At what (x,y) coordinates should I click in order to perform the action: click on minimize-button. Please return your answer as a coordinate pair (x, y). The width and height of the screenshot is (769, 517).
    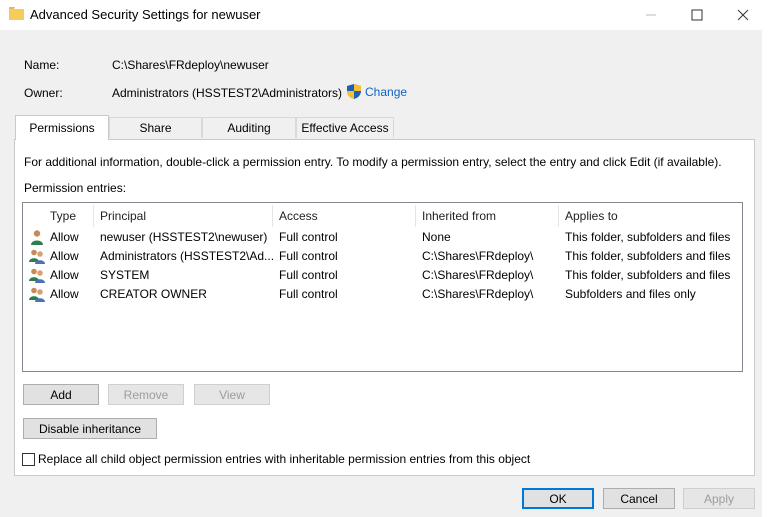
    Looking at the image, I should click on (651, 15).